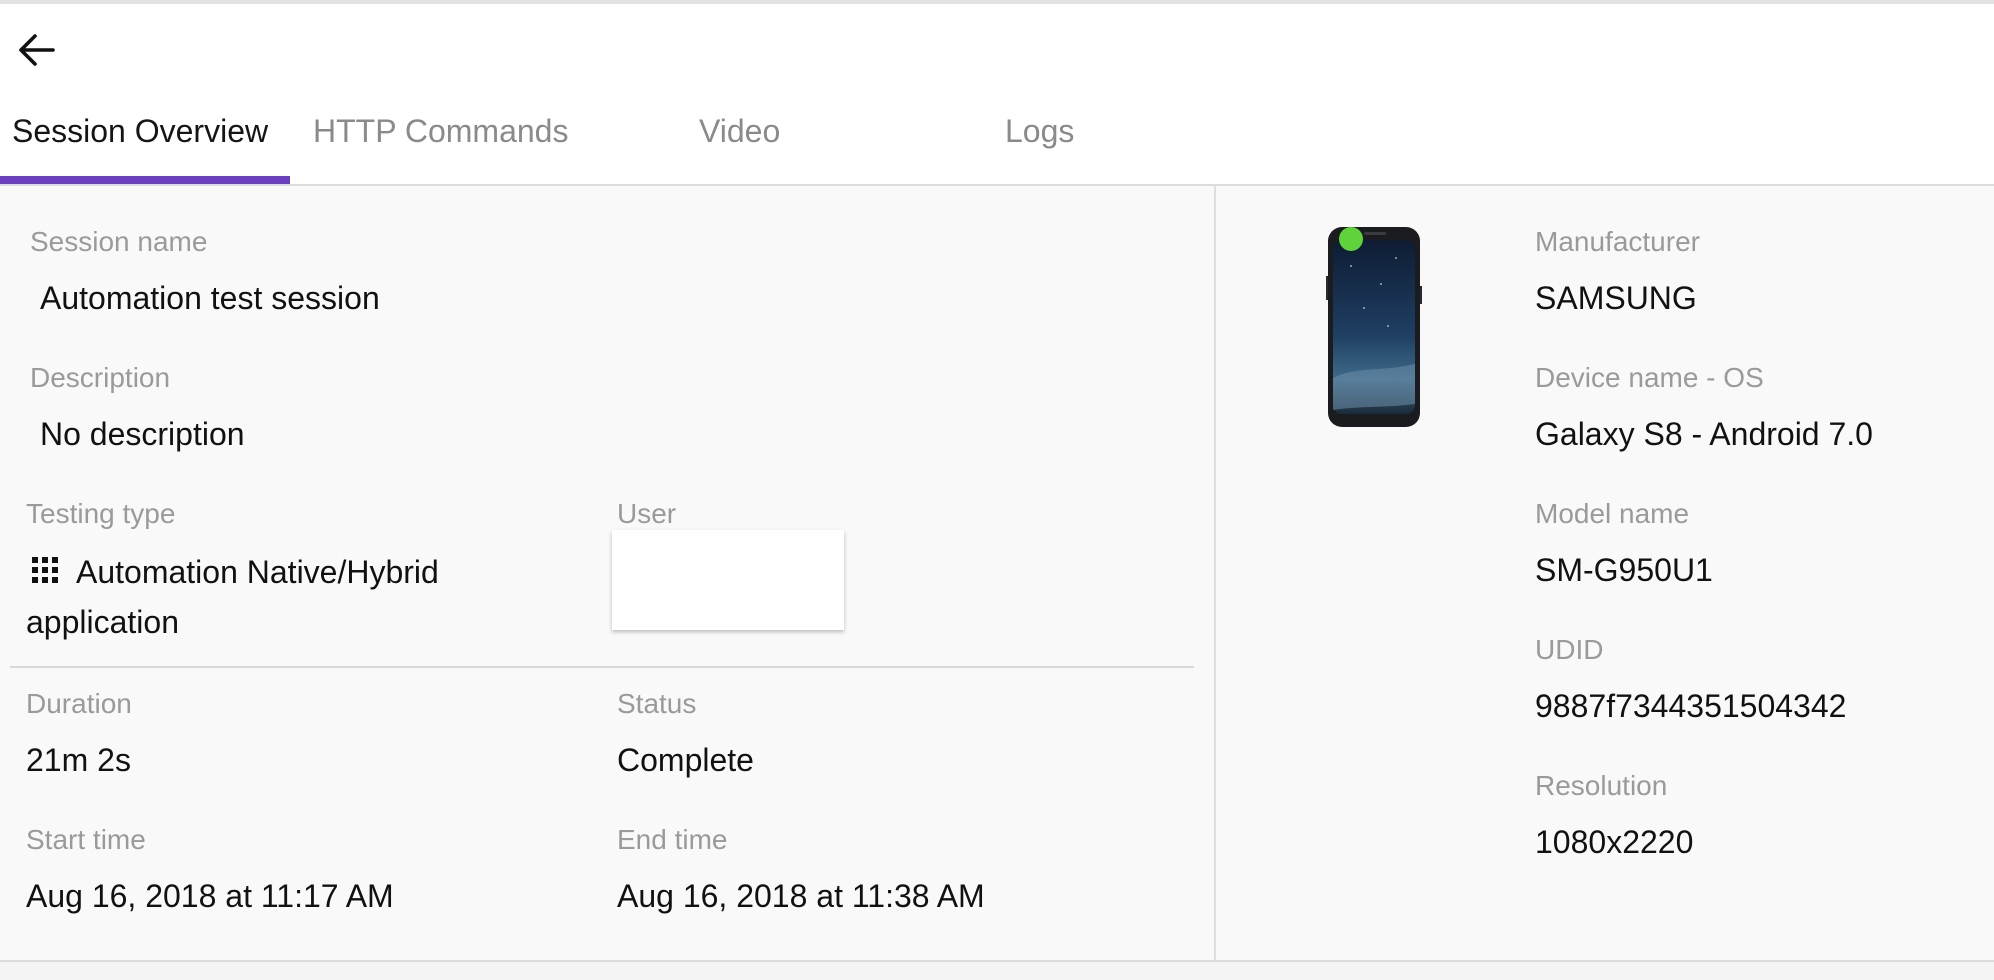  Describe the element at coordinates (145, 180) in the screenshot. I see `active-tab-indicator` at that location.